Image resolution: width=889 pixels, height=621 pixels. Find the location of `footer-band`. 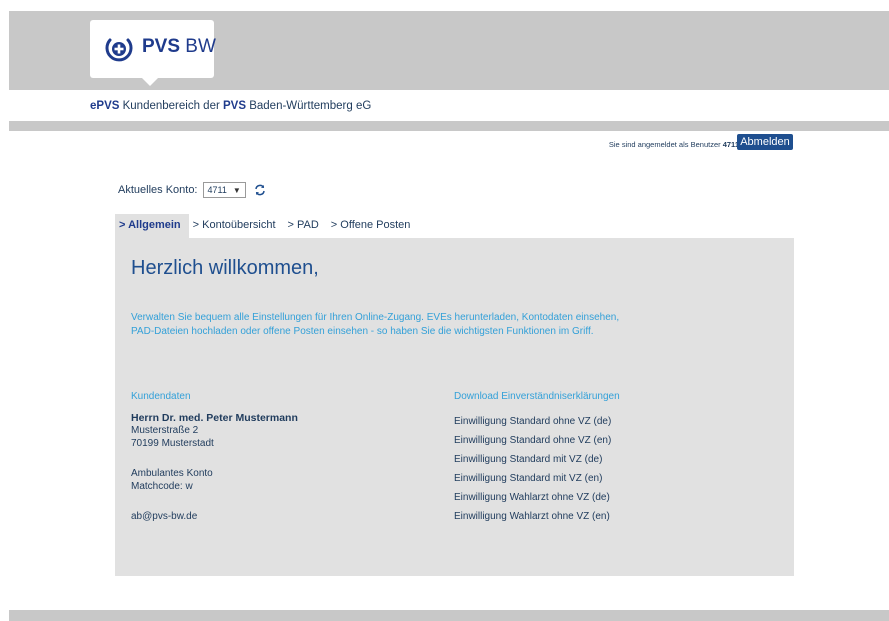

footer-band is located at coordinates (449, 615).